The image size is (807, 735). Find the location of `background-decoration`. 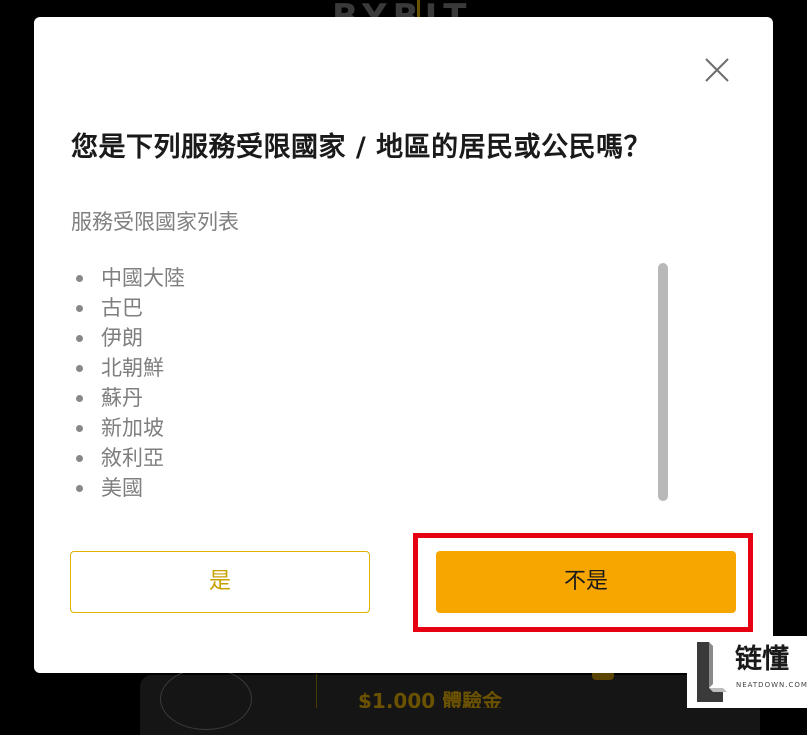

background-decoration is located at coordinates (206, 699).